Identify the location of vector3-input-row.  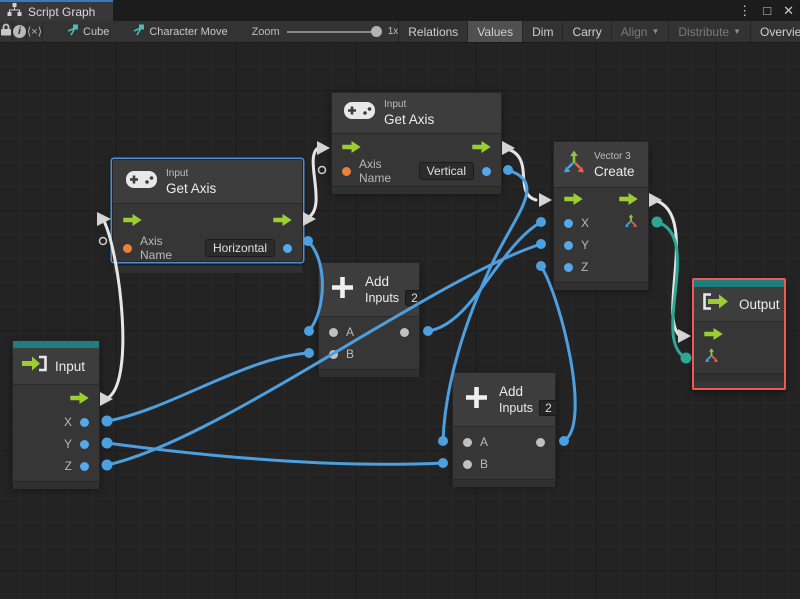
(739, 358).